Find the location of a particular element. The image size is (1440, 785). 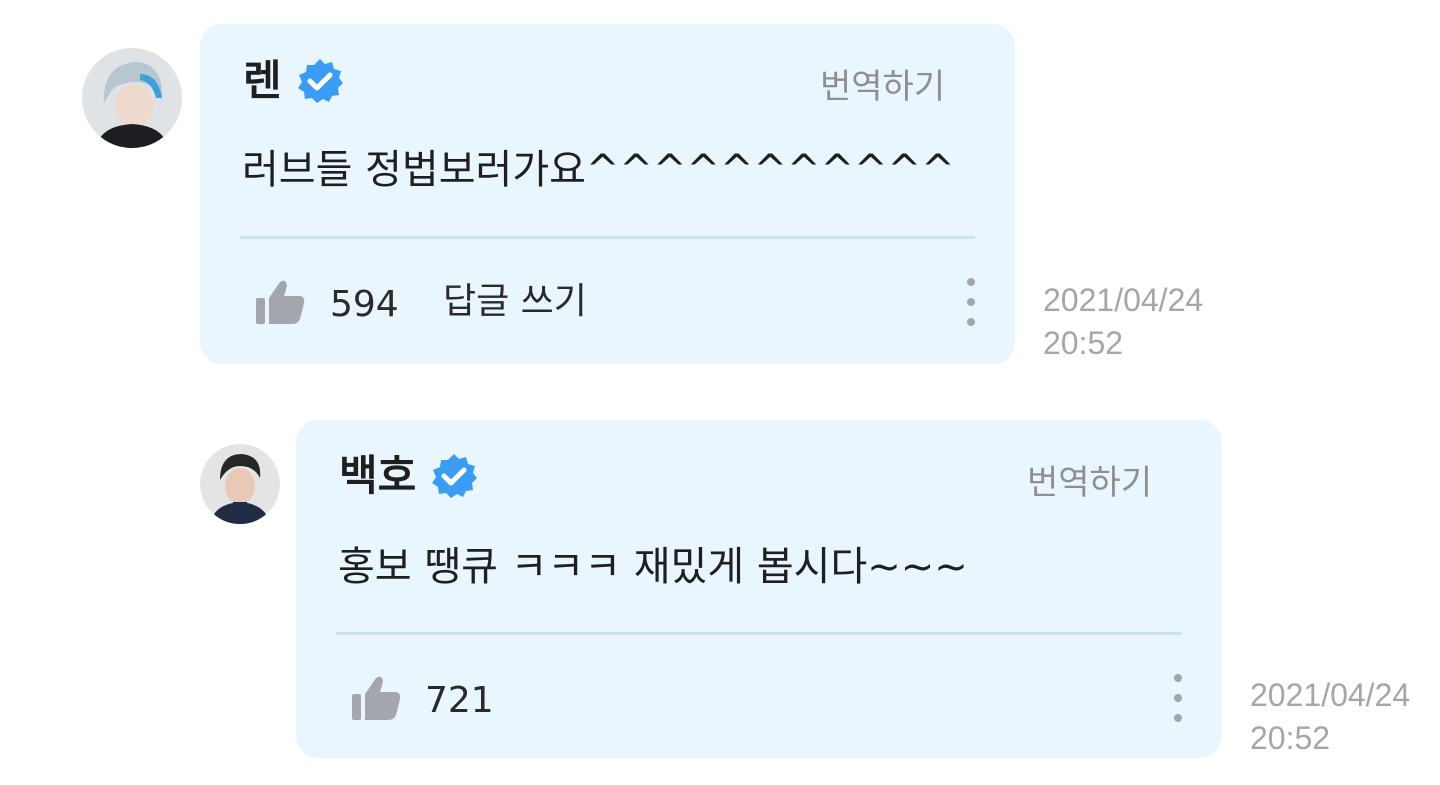

comment-text: 러브들 정법보러가요^^^^^^^^^^^ is located at coordinates (598, 170).